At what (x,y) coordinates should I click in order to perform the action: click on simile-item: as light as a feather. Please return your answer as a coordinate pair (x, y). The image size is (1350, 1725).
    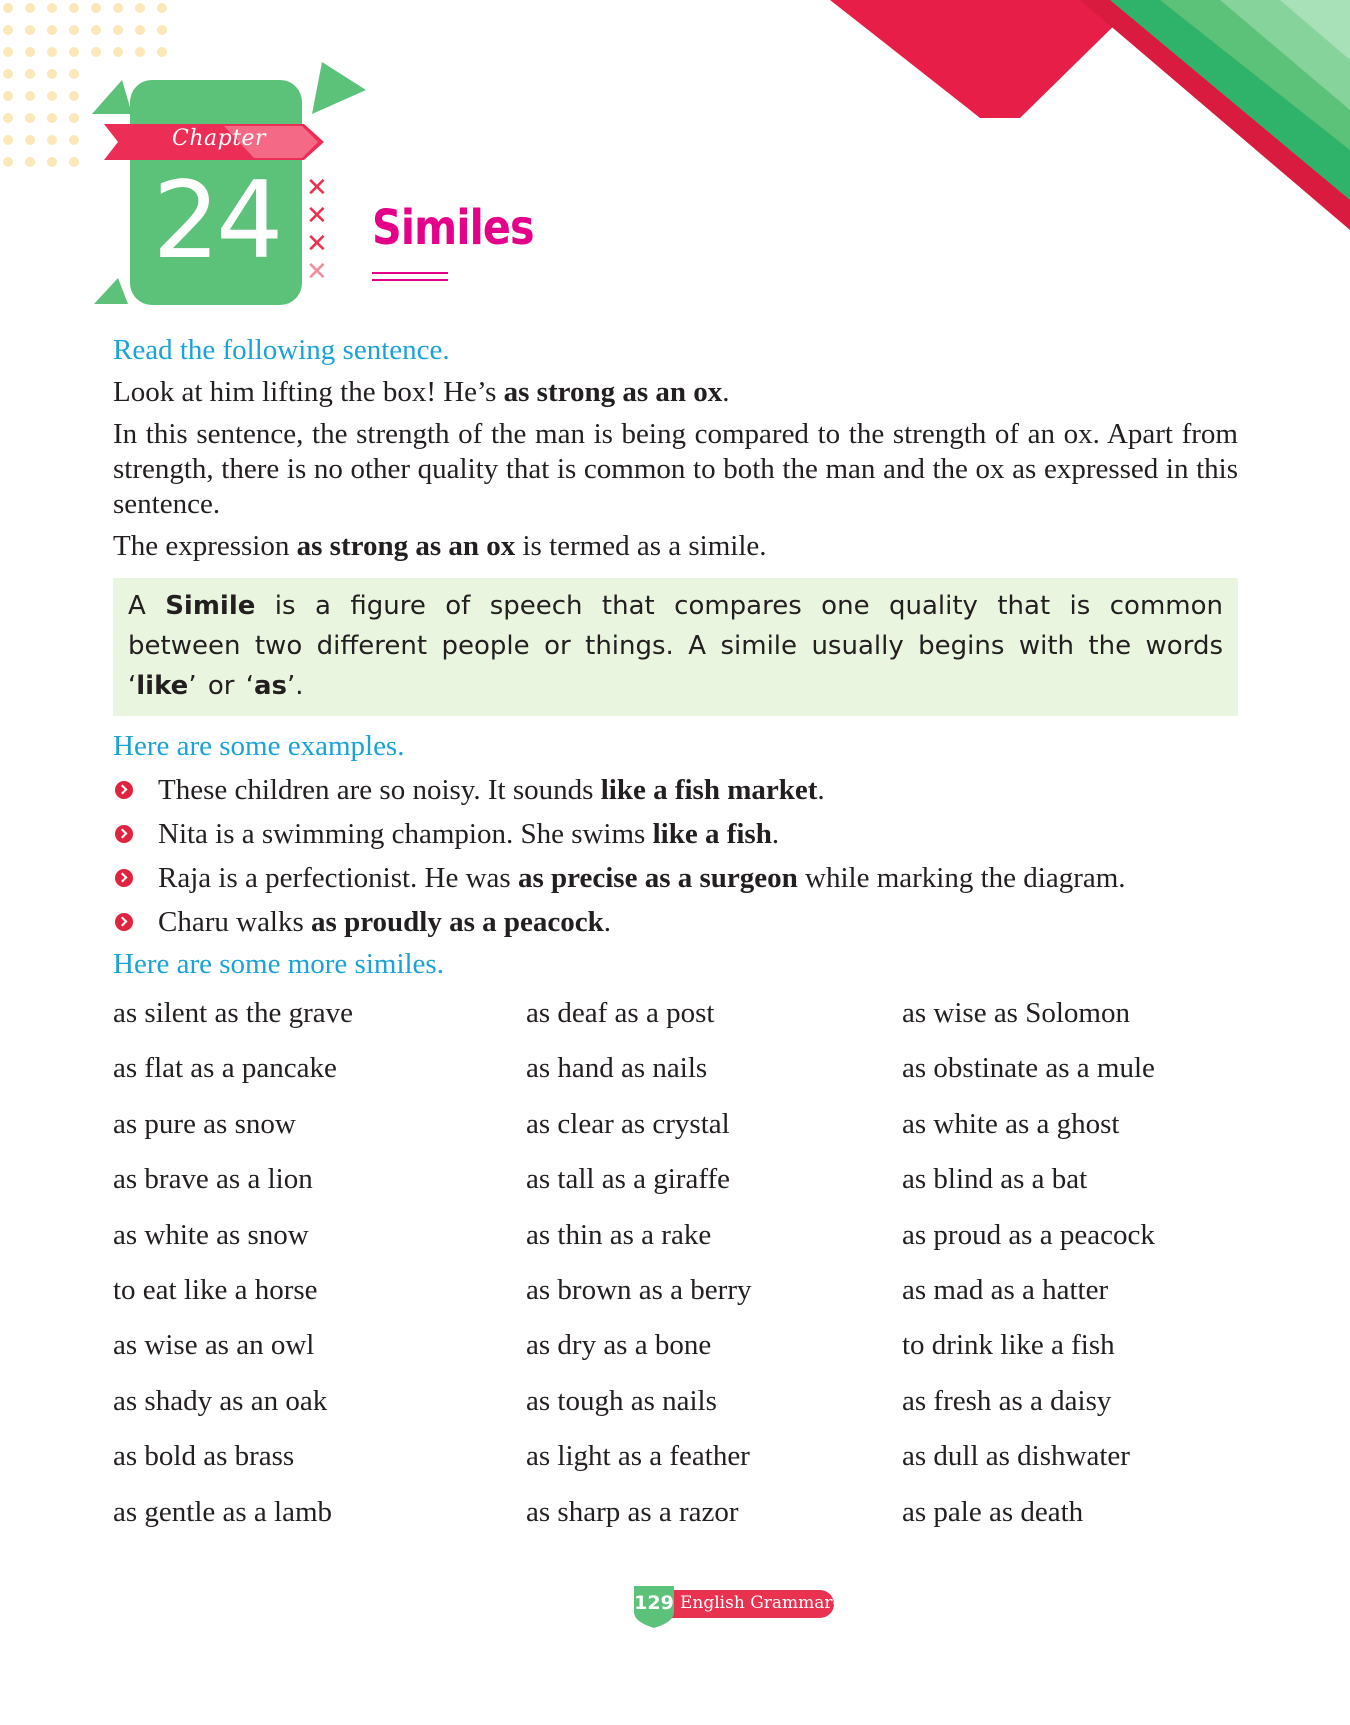
    Looking at the image, I should click on (638, 1456).